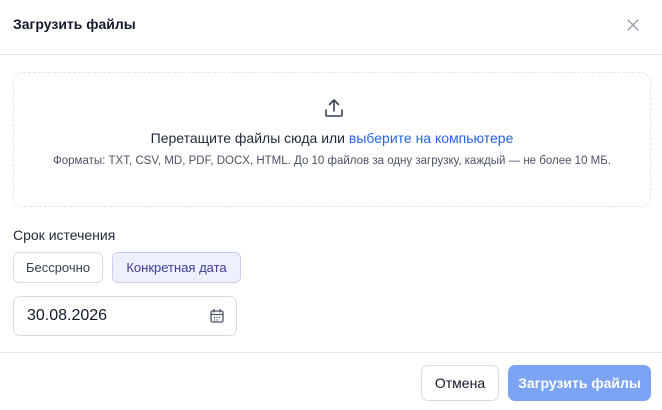  What do you see at coordinates (460, 383) in the screenshot?
I see `cancel-button: Отмена` at bounding box center [460, 383].